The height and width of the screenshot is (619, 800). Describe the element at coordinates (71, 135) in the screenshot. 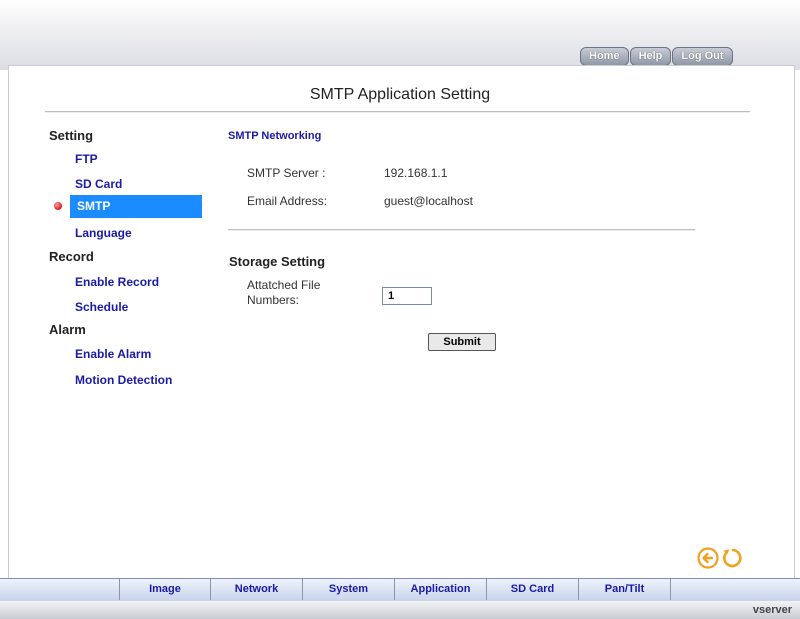

I see `sidebar-heading-setting: Setting` at that location.